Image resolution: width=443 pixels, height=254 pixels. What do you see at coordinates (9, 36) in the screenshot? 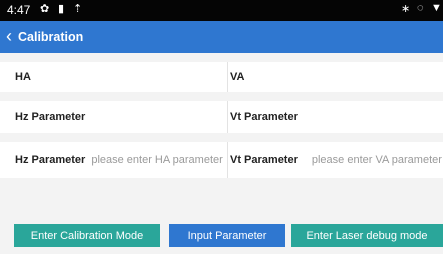
I see `chevron-left-icon: ‹` at bounding box center [9, 36].